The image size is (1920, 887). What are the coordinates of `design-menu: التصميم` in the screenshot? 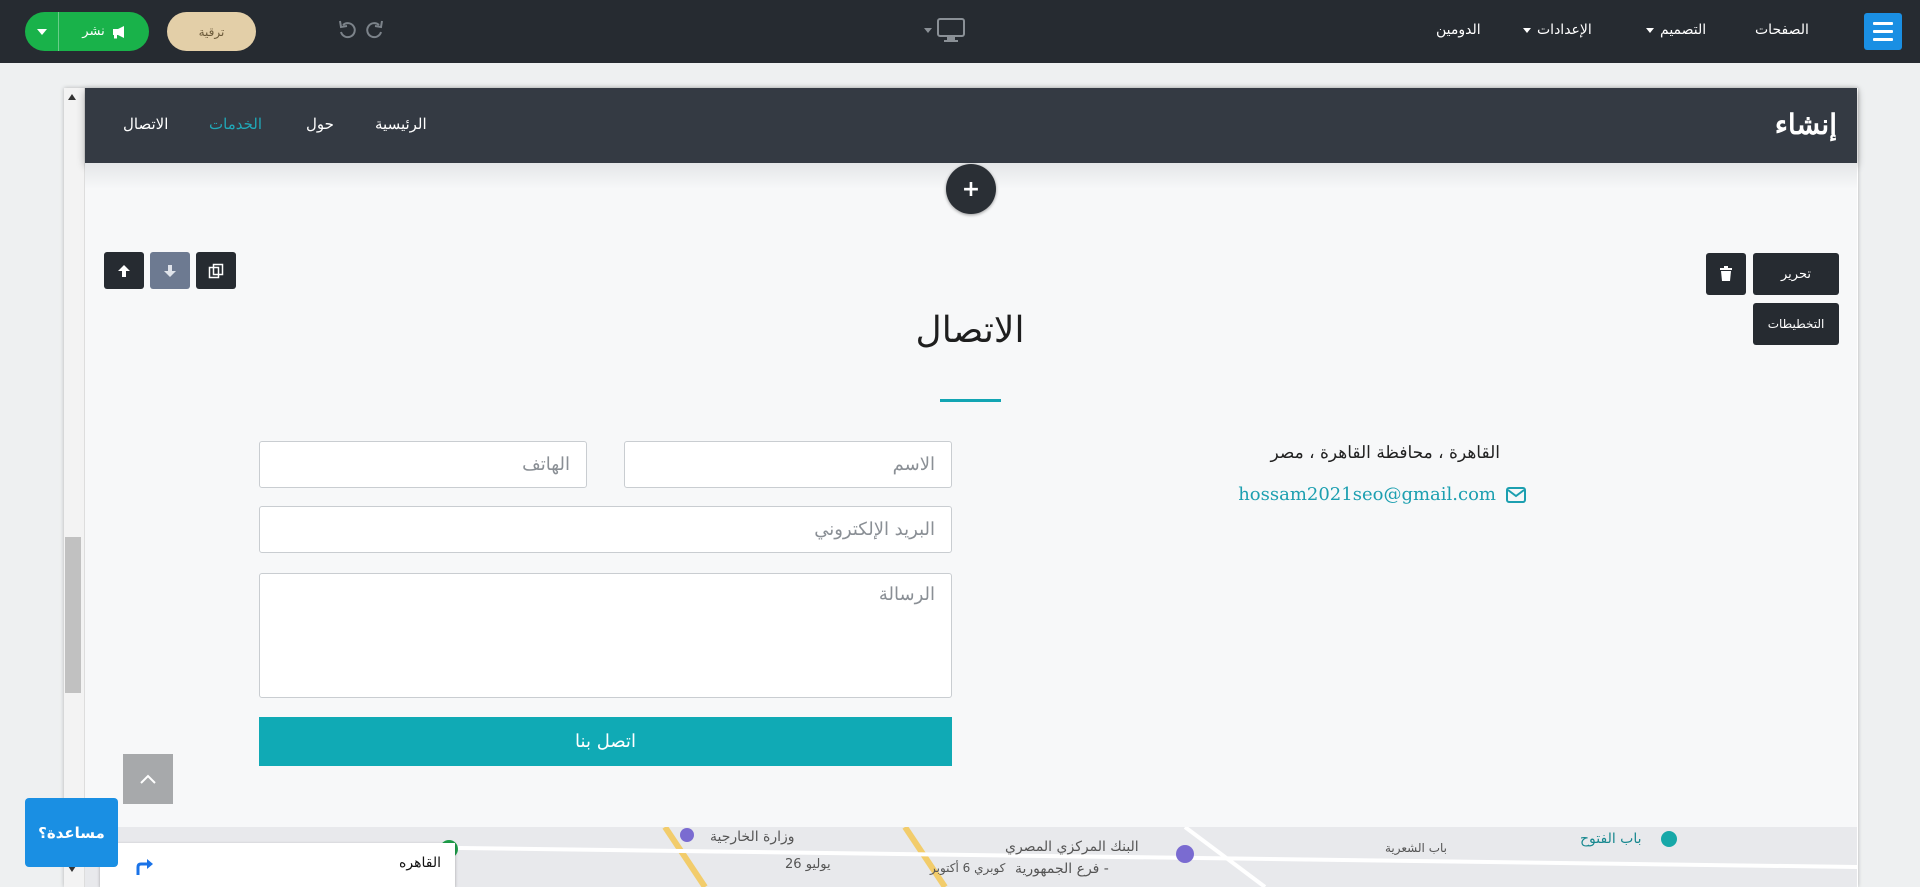 It's located at (1676, 30).